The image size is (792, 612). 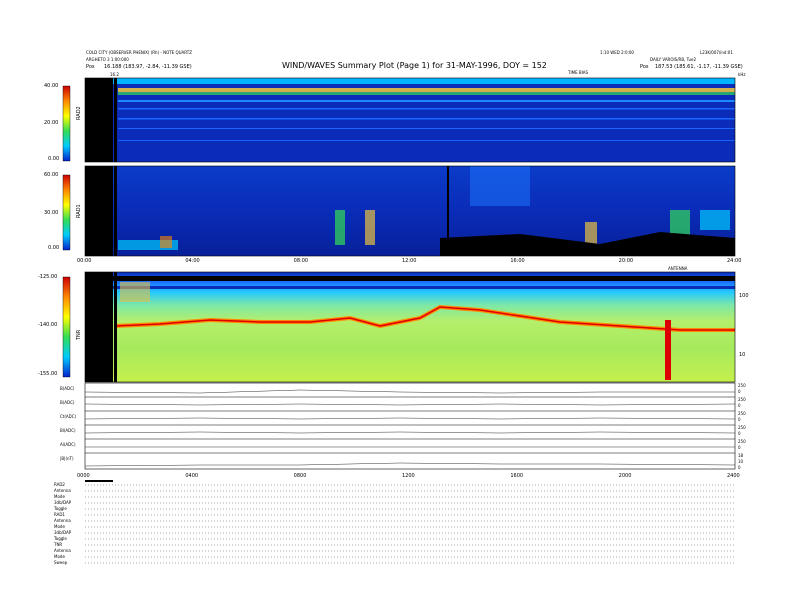 What do you see at coordinates (68, 444) in the screenshot?
I see `strip-label: Al(ADC)` at bounding box center [68, 444].